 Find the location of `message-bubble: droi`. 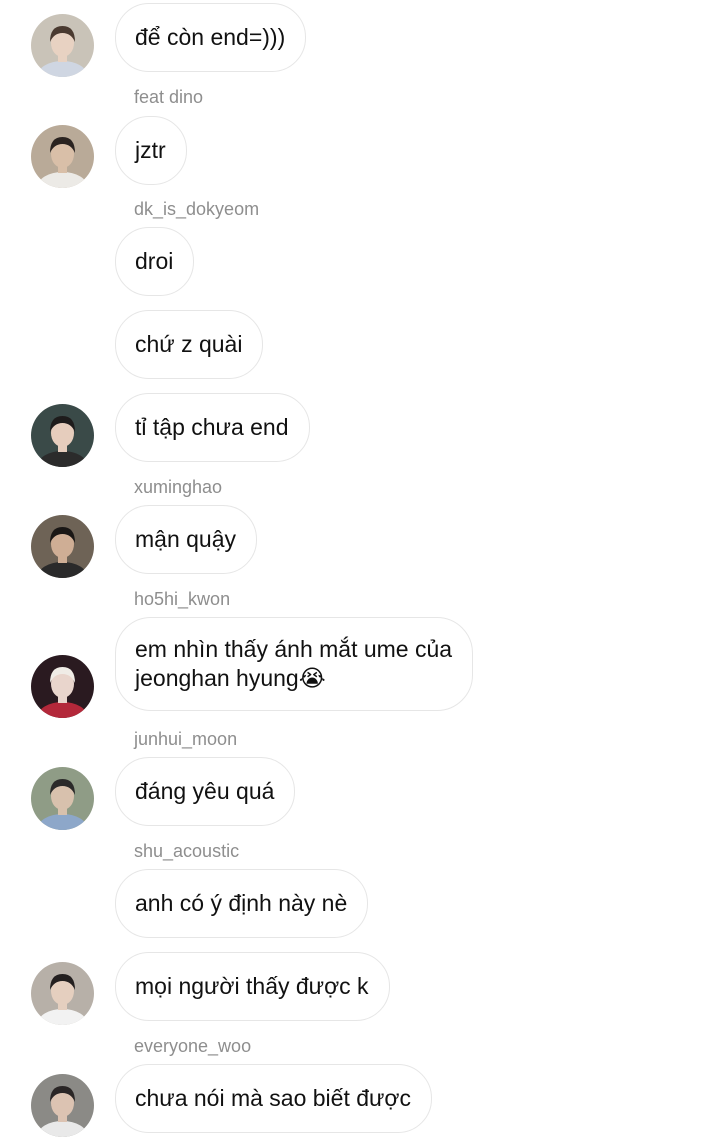

message-bubble: droi is located at coordinates (155, 261).